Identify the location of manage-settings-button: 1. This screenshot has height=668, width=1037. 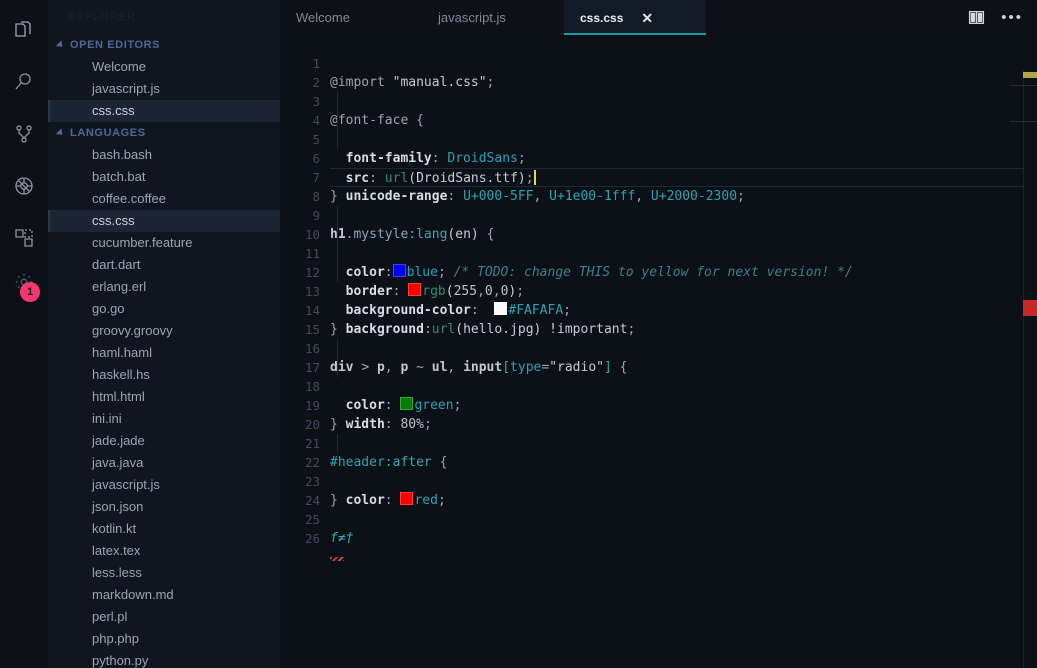
(24, 282).